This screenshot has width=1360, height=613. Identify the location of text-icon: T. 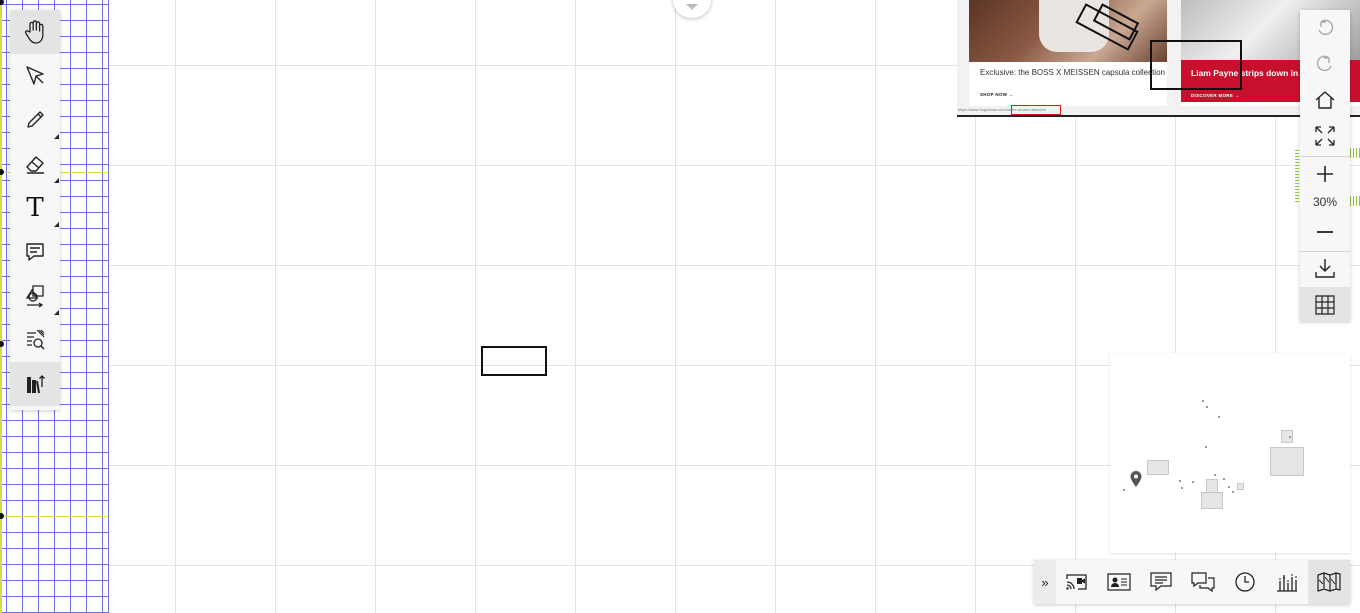
(35, 208).